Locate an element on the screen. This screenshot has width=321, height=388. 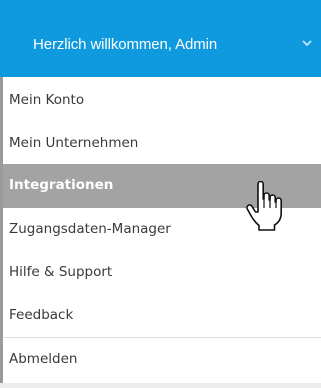
menu-item-label: Abmelden is located at coordinates (43, 359).